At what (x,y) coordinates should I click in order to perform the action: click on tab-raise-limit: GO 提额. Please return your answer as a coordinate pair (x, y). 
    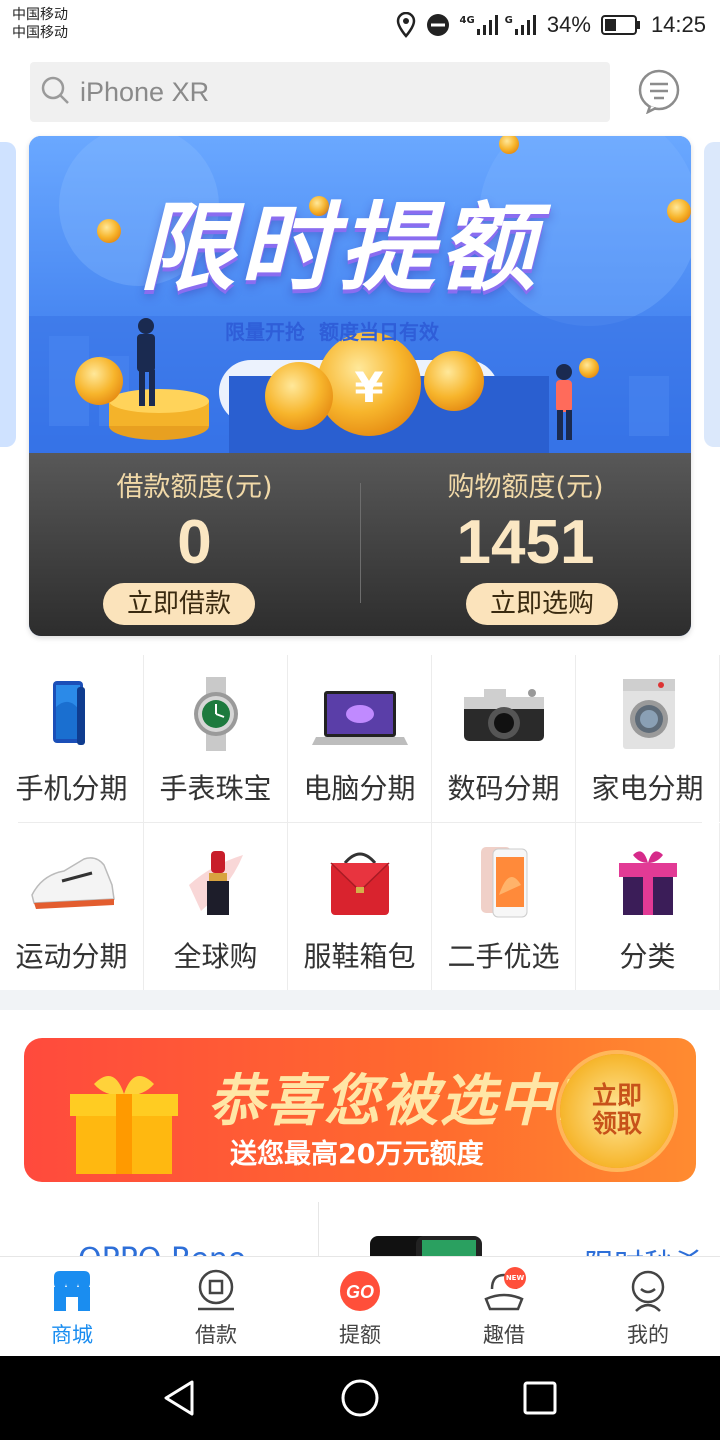
    Looking at the image, I should click on (360, 1307).